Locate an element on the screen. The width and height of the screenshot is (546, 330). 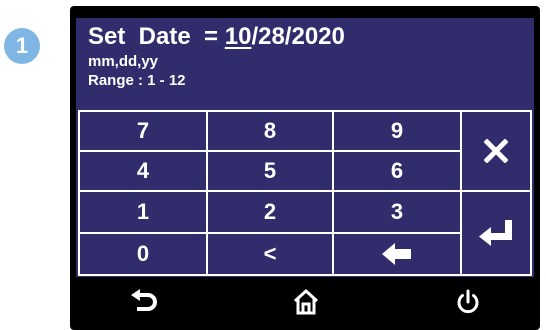
close-icon is located at coordinates (496, 151).